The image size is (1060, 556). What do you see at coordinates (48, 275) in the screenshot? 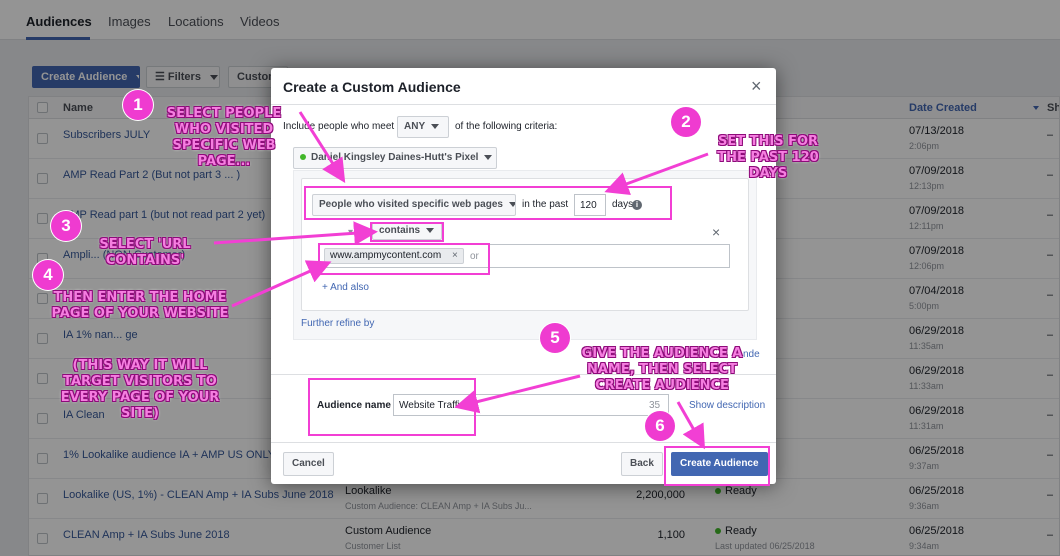
I see `step-badge-4: 4` at bounding box center [48, 275].